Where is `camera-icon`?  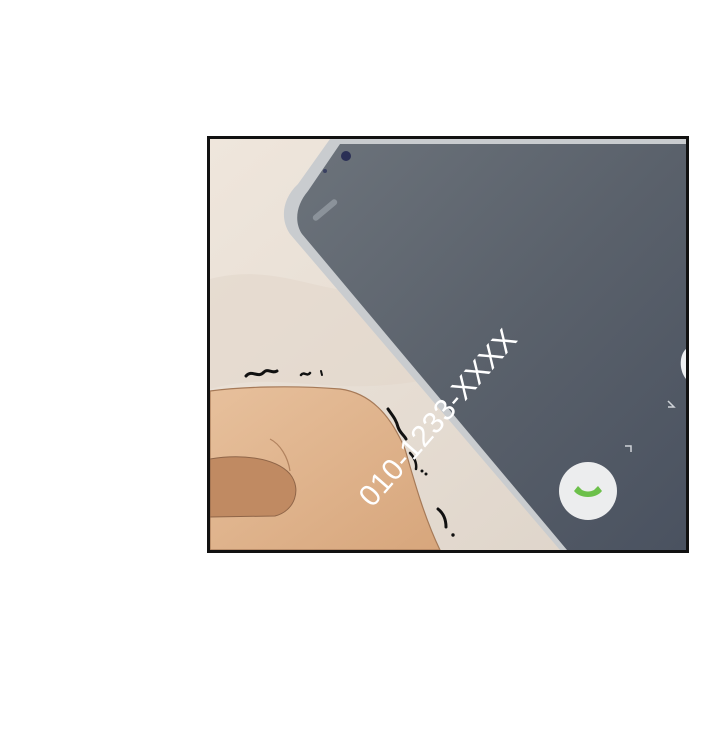 camera-icon is located at coordinates (346, 156).